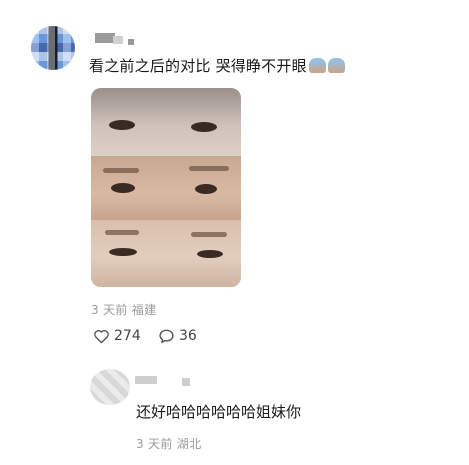  I want to click on comment-photo, so click(166, 187).